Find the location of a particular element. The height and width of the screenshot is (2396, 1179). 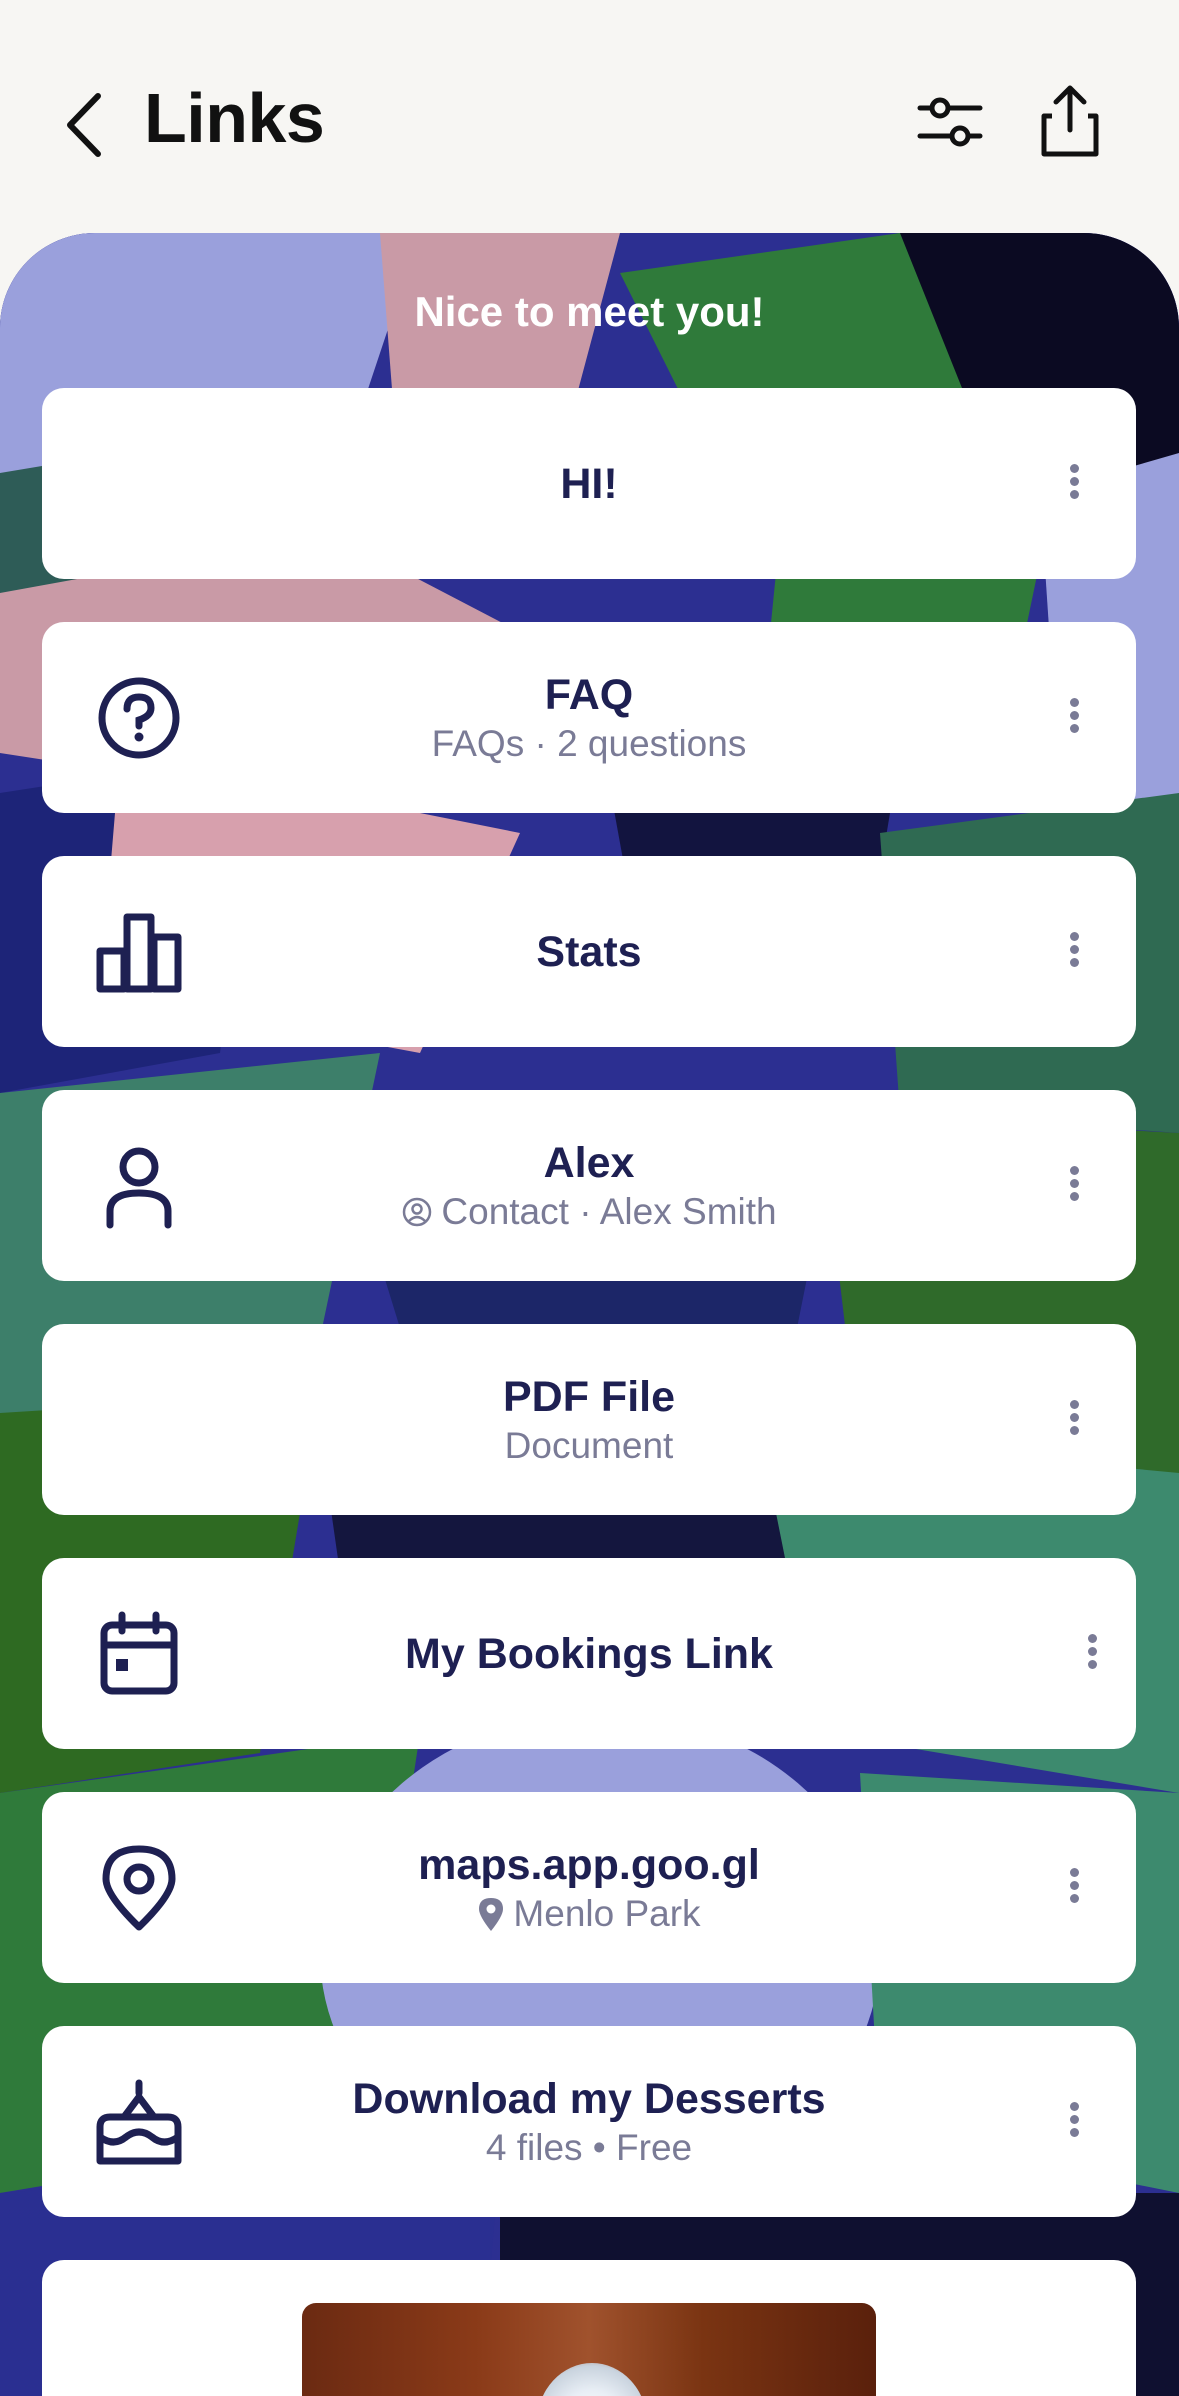

link-card-maps: maps.app.goo.gl Menlo Park is located at coordinates (589, 1887).